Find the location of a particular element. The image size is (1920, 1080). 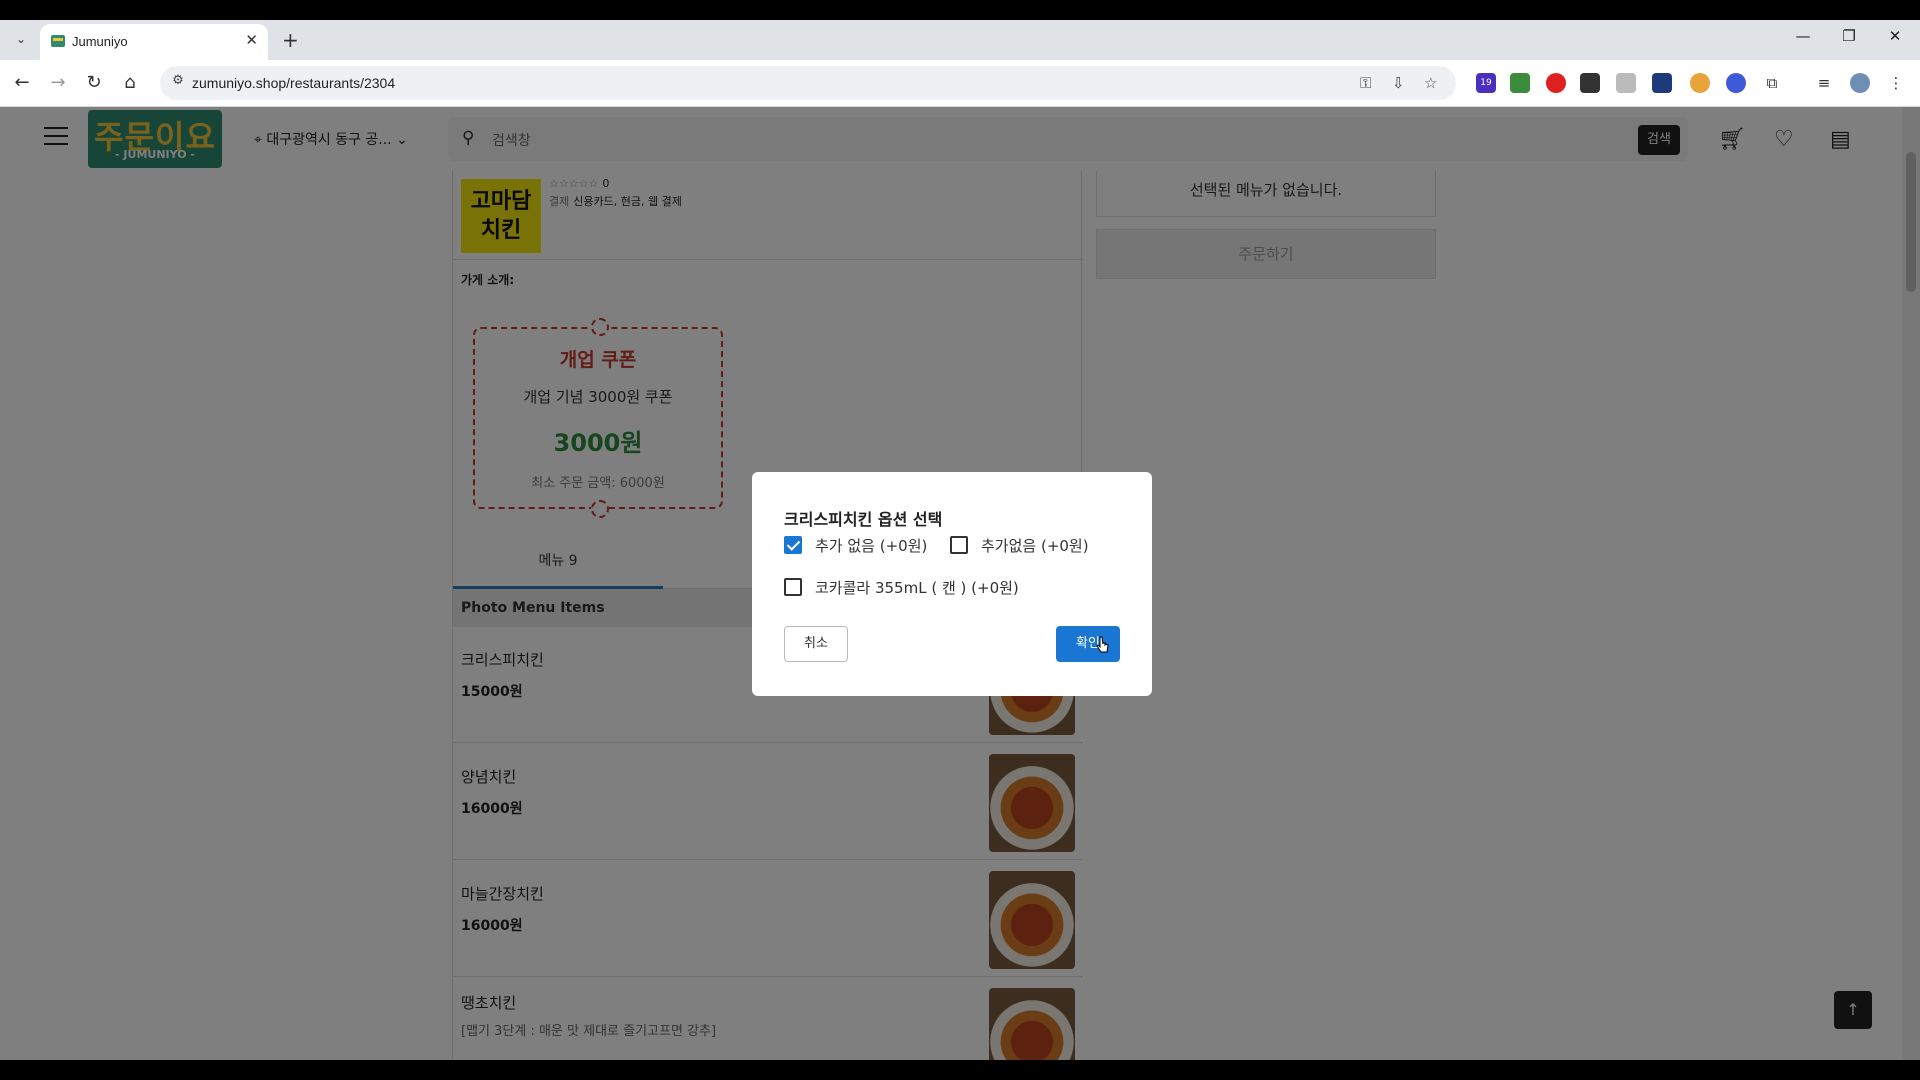

extension-opera-icon is located at coordinates (1556, 83).